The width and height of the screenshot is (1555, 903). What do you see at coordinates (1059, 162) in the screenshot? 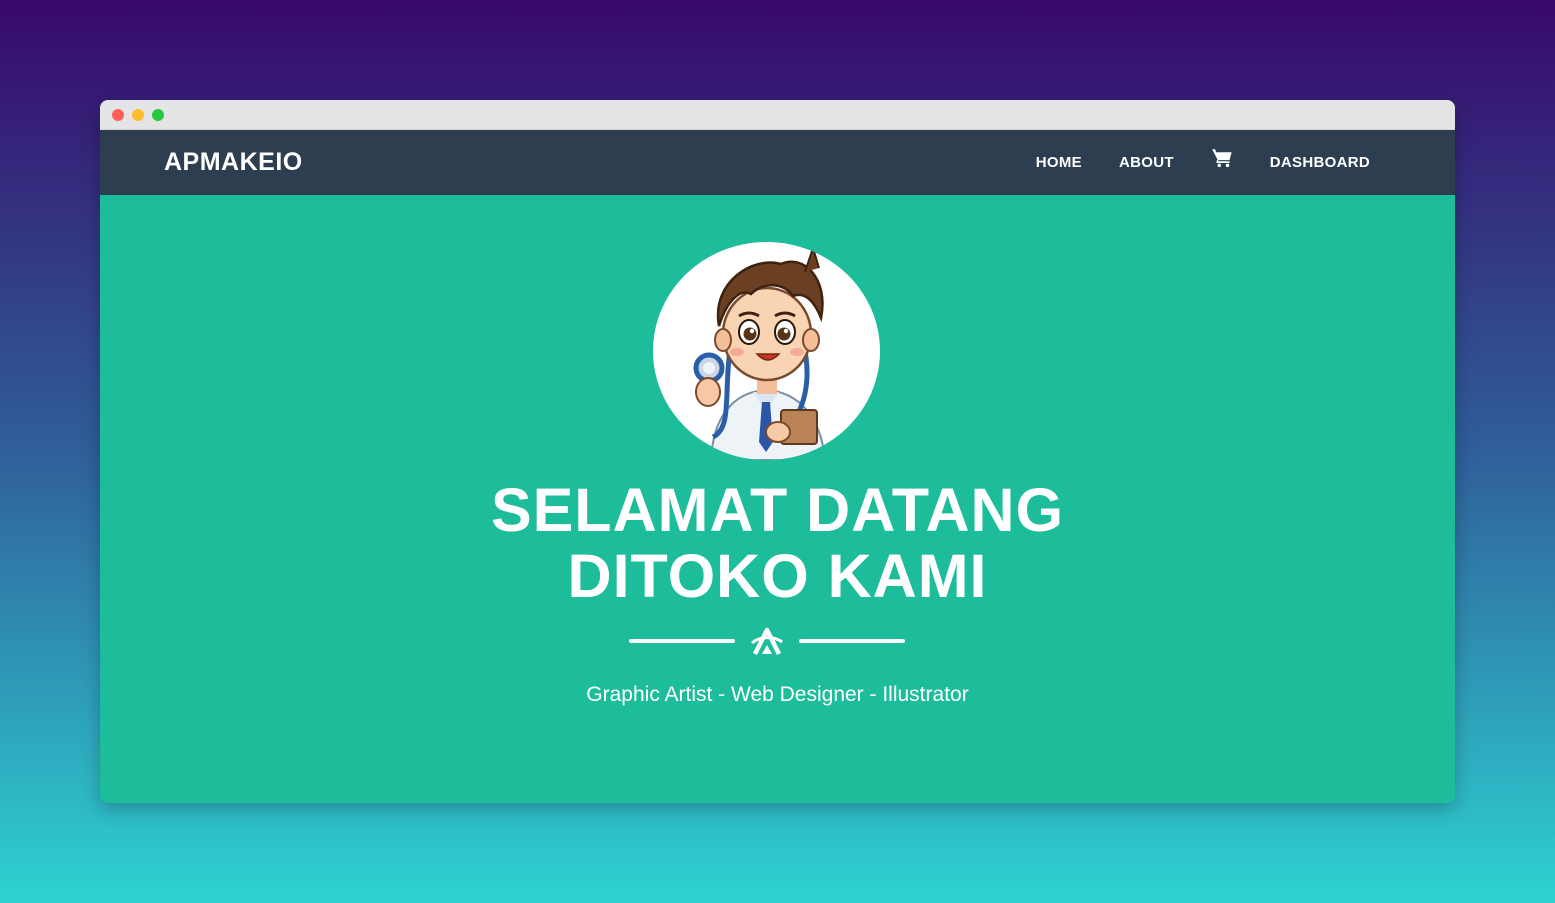
I see `nav-home-link: HOME` at bounding box center [1059, 162].